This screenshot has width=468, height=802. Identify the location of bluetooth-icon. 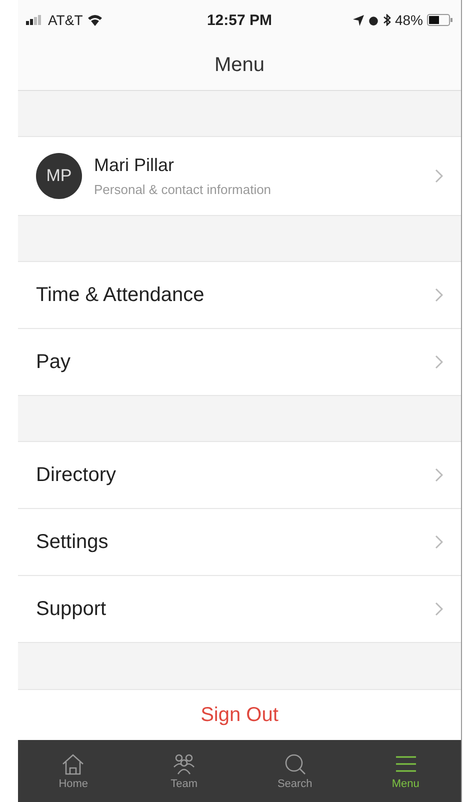
(386, 20).